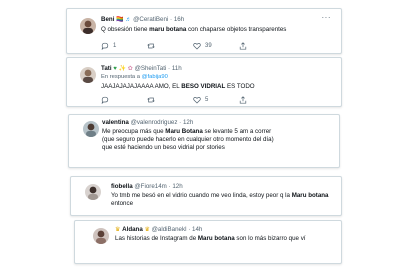  What do you see at coordinates (155, 77) in the screenshot?
I see `reply-handle: @fabija90` at bounding box center [155, 77].